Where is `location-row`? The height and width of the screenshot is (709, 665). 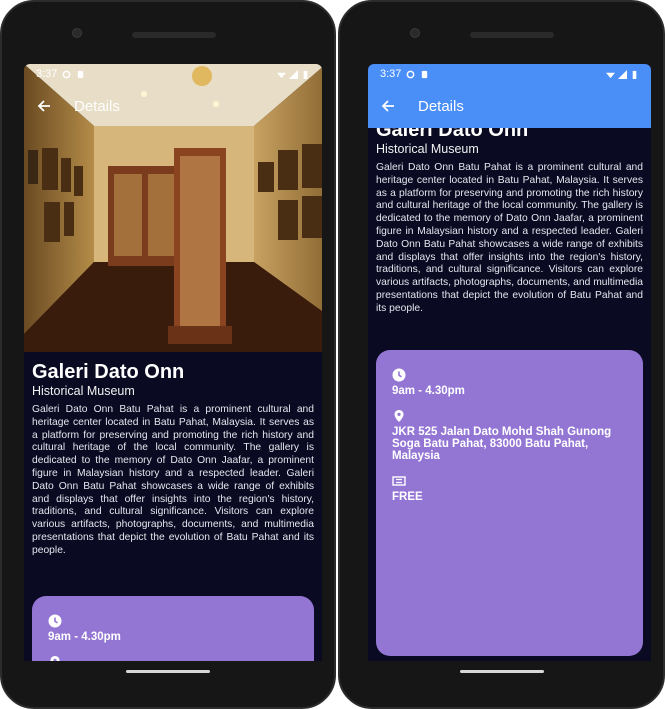
location-row is located at coordinates (173, 658).